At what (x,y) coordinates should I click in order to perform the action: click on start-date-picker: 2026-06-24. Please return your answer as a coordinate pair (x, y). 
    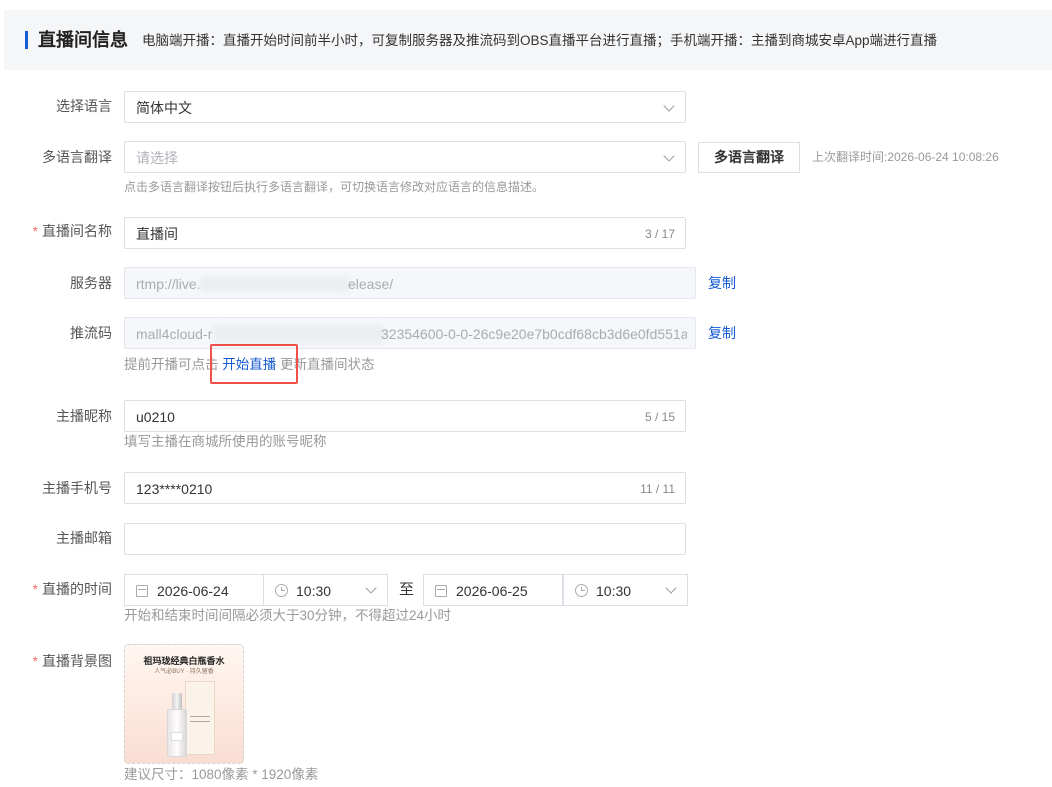
    Looking at the image, I should click on (194, 590).